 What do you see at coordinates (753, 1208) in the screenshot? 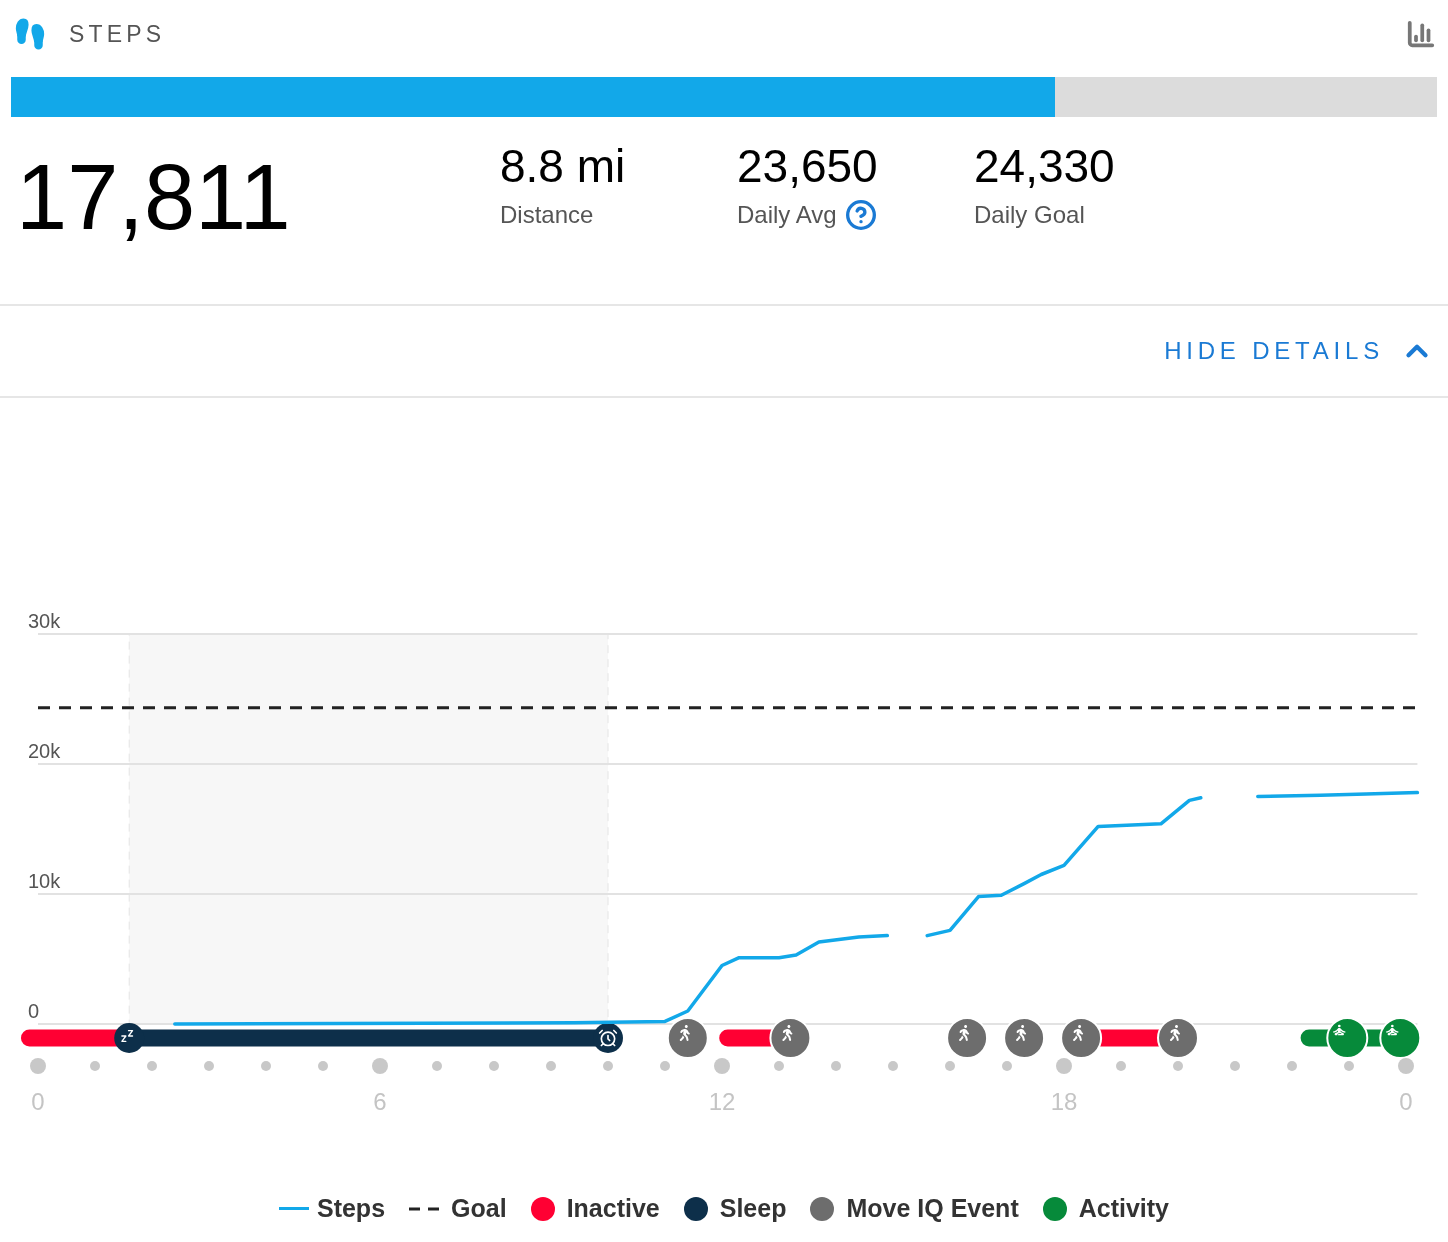
I see `legend-label: Sleep` at bounding box center [753, 1208].